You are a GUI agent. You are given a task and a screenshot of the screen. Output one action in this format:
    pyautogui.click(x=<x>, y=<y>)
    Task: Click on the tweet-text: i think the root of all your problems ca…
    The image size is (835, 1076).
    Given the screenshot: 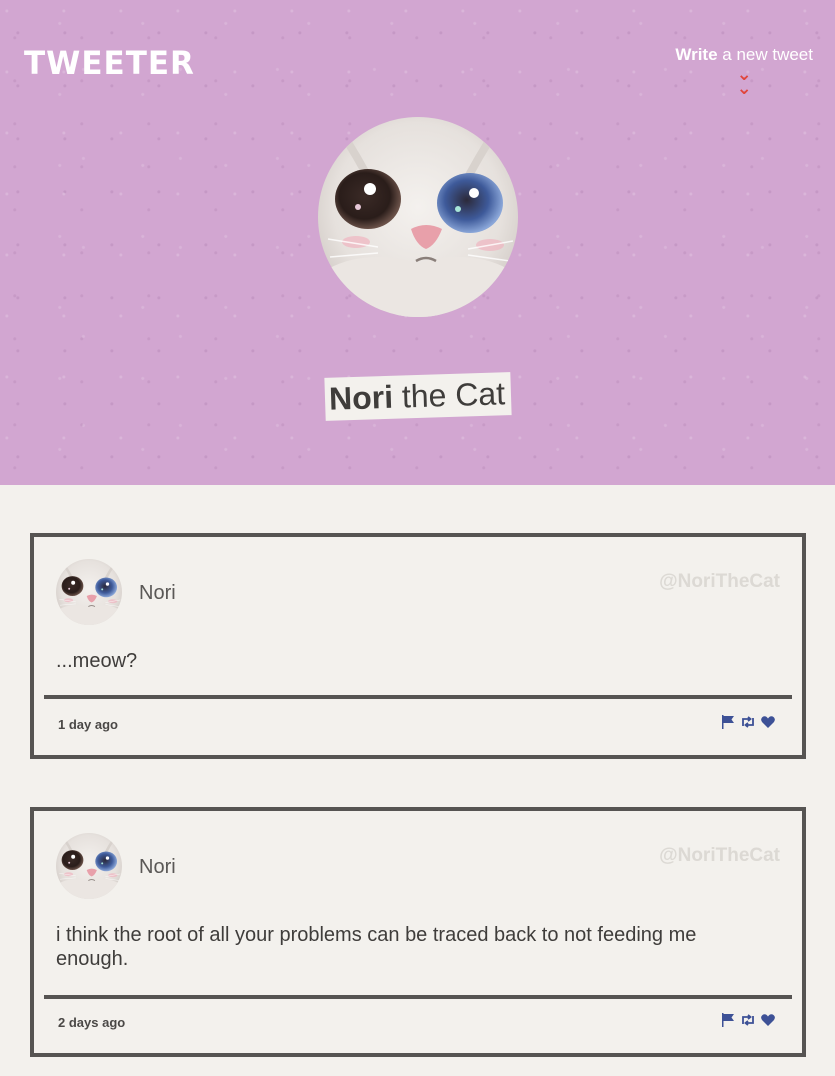 What is the action you would take?
    pyautogui.click(x=376, y=947)
    